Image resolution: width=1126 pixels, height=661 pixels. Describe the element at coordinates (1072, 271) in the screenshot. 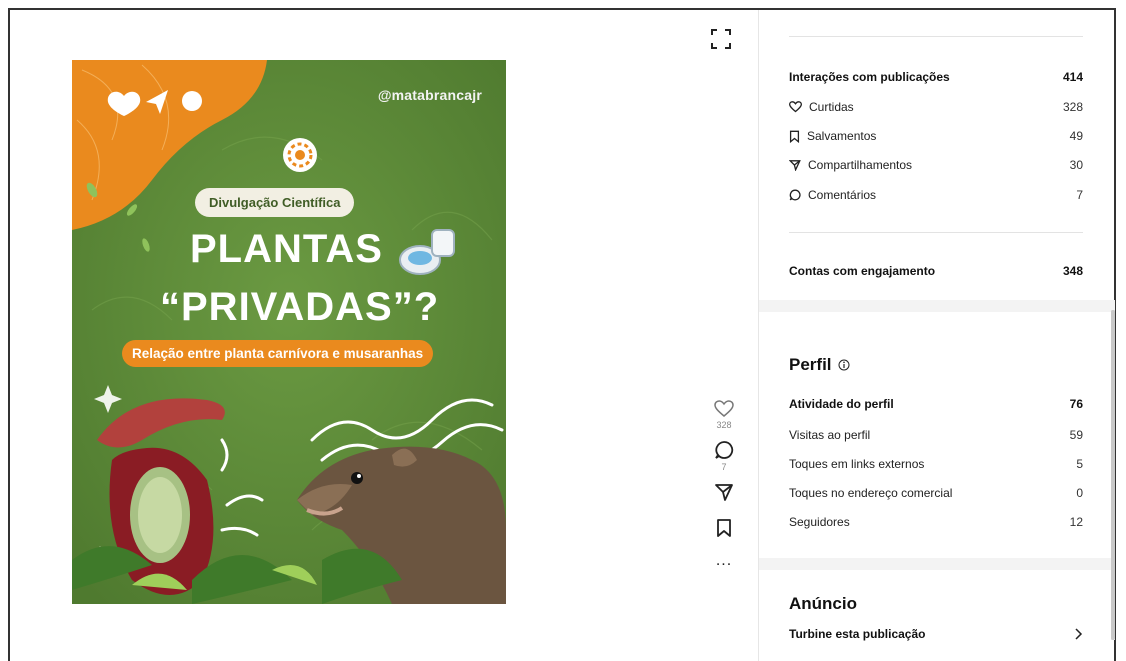

I see `engagement-value: 348` at that location.